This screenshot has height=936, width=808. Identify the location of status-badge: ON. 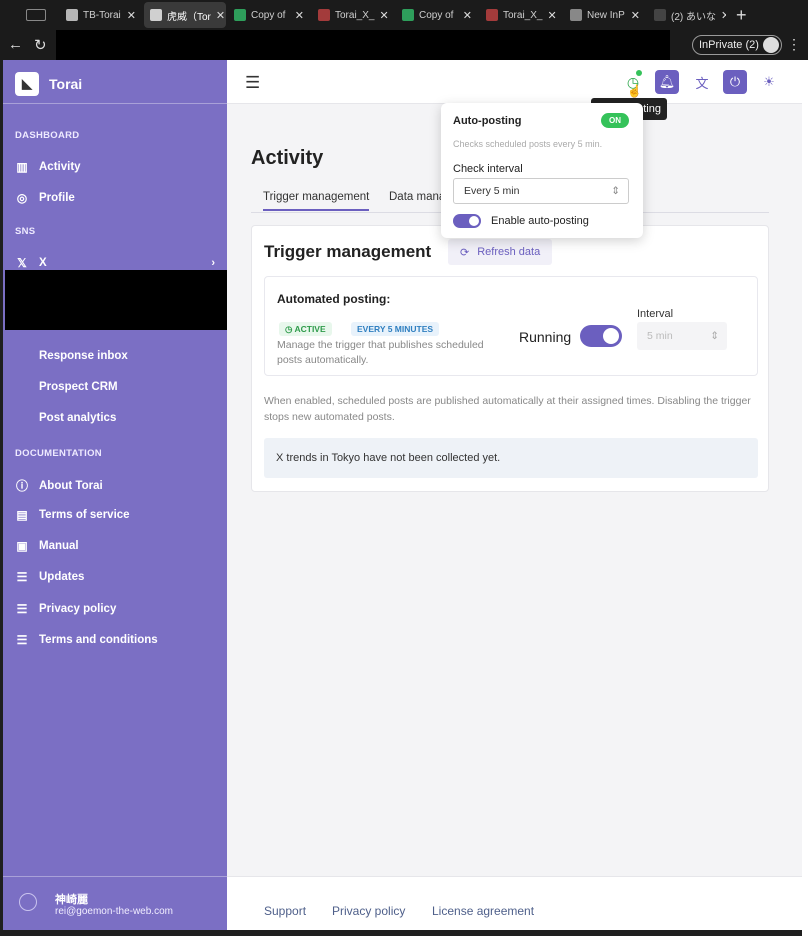
(615, 120).